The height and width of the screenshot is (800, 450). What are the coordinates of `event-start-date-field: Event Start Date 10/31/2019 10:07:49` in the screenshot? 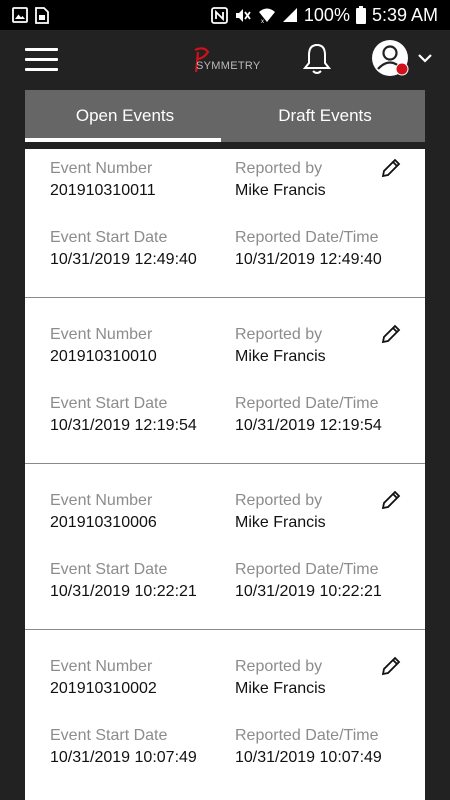 It's located at (123, 747).